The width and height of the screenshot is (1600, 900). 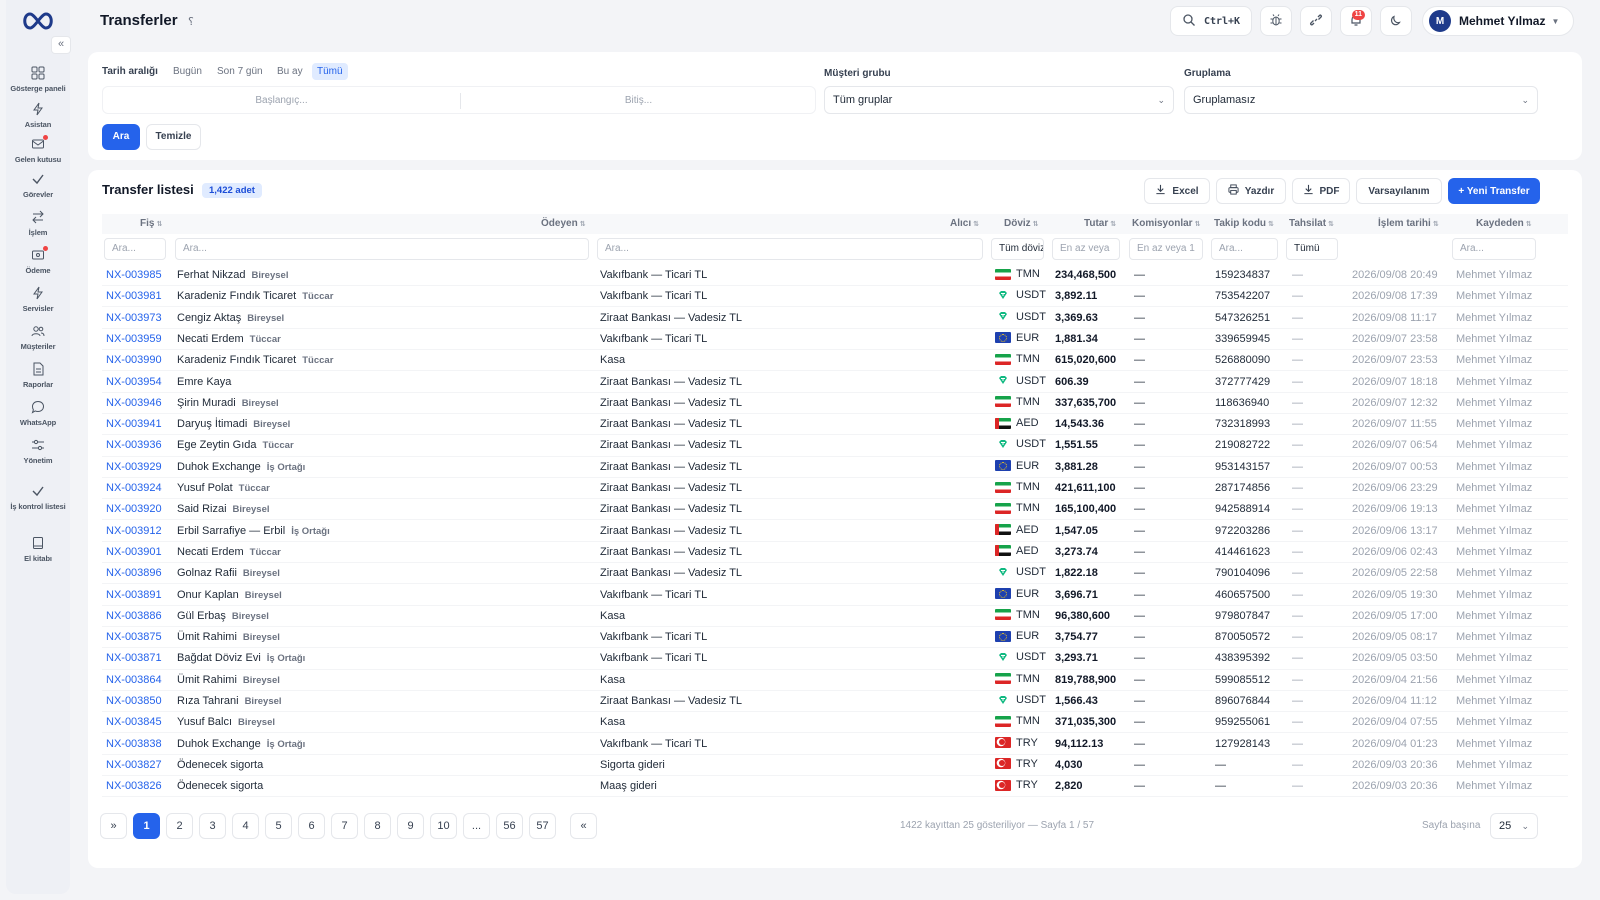 I want to click on fis-link: NX-003936, so click(x=134, y=445).